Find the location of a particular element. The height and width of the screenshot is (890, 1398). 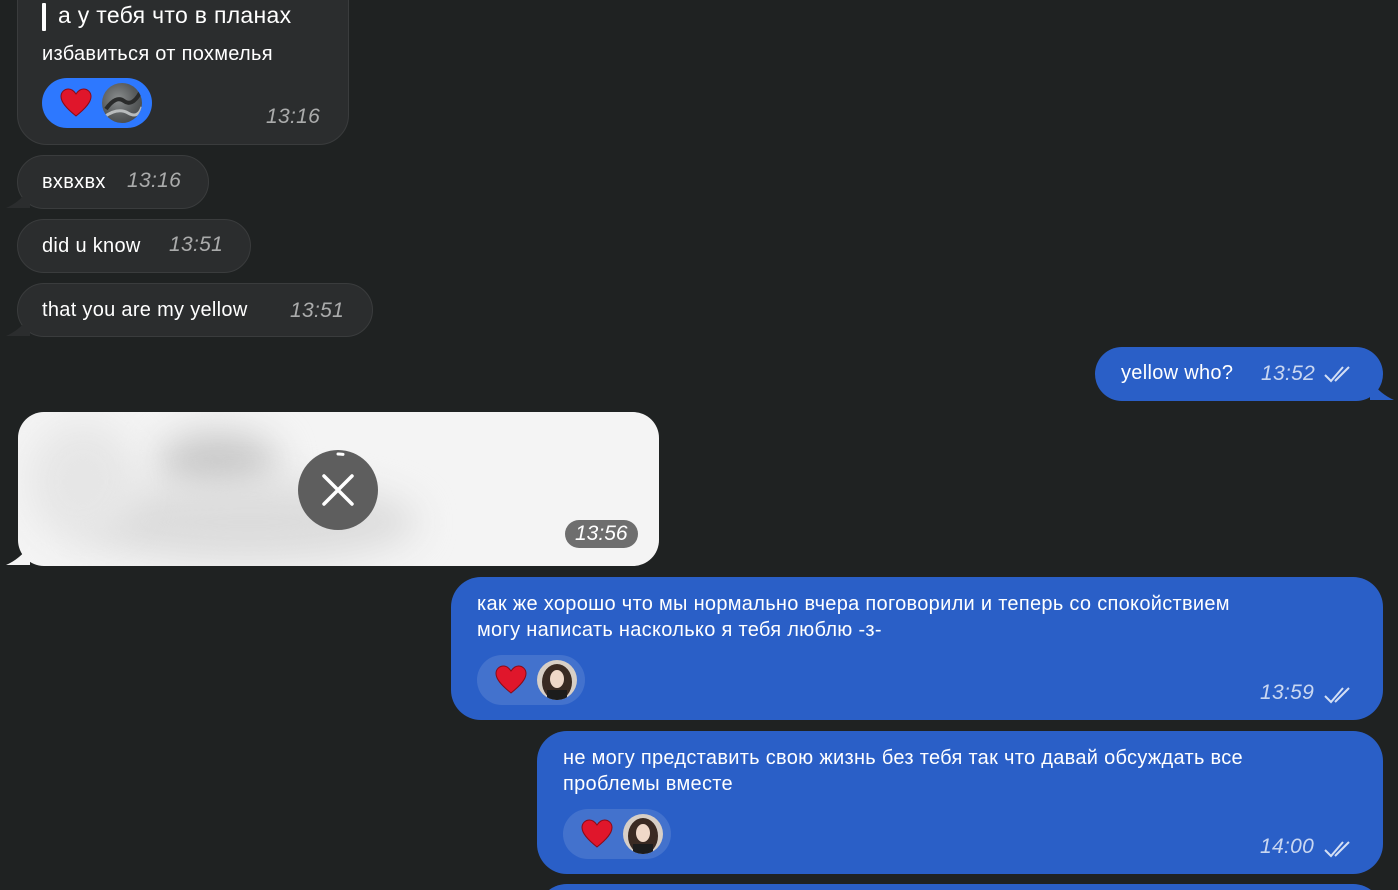

message-text: избавиться от похмелья is located at coordinates (157, 54).